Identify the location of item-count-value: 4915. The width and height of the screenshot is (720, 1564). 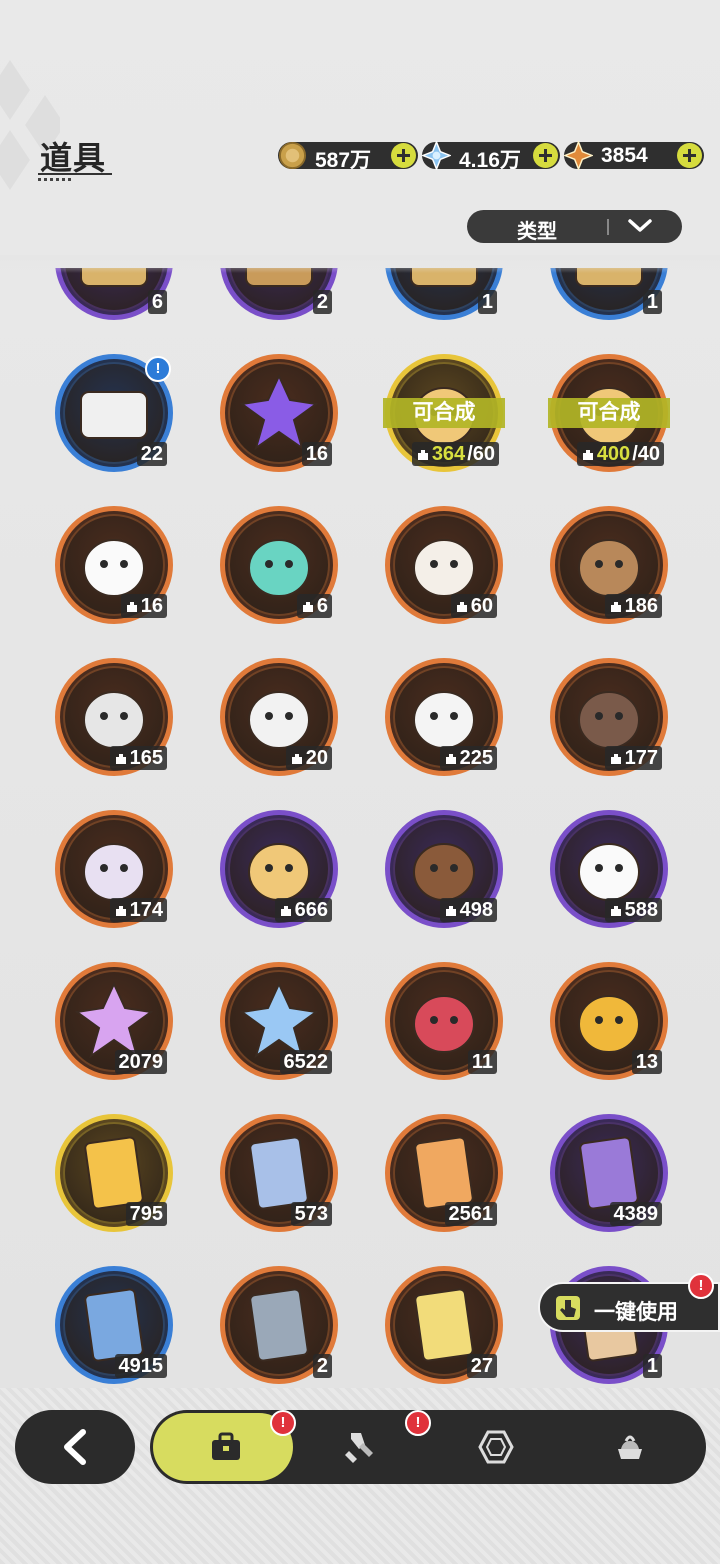
(141, 1366).